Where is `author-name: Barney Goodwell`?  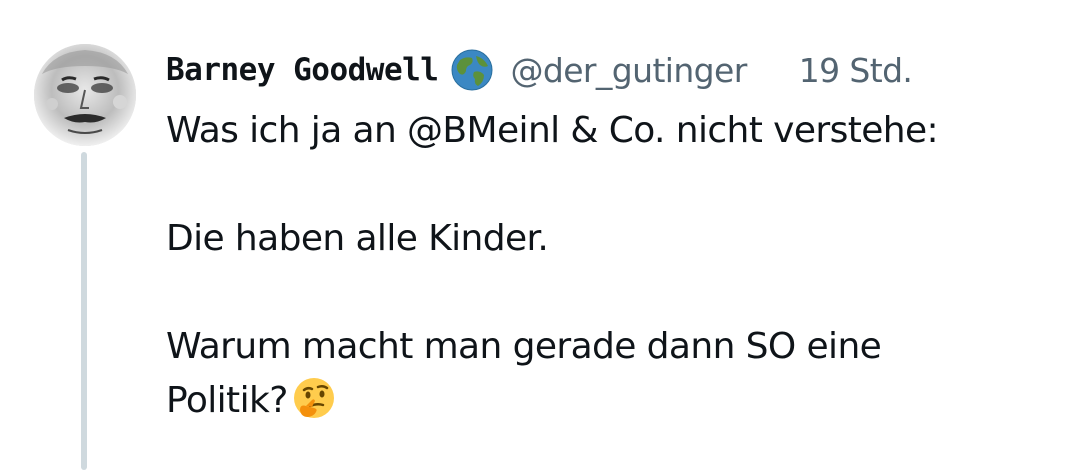 author-name: Barney Goodwell is located at coordinates (302, 70).